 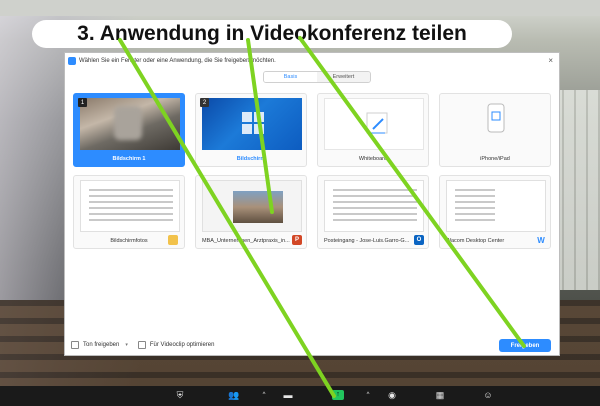 What do you see at coordinates (141, 345) in the screenshot?
I see `optimize-video-checkbox` at bounding box center [141, 345].